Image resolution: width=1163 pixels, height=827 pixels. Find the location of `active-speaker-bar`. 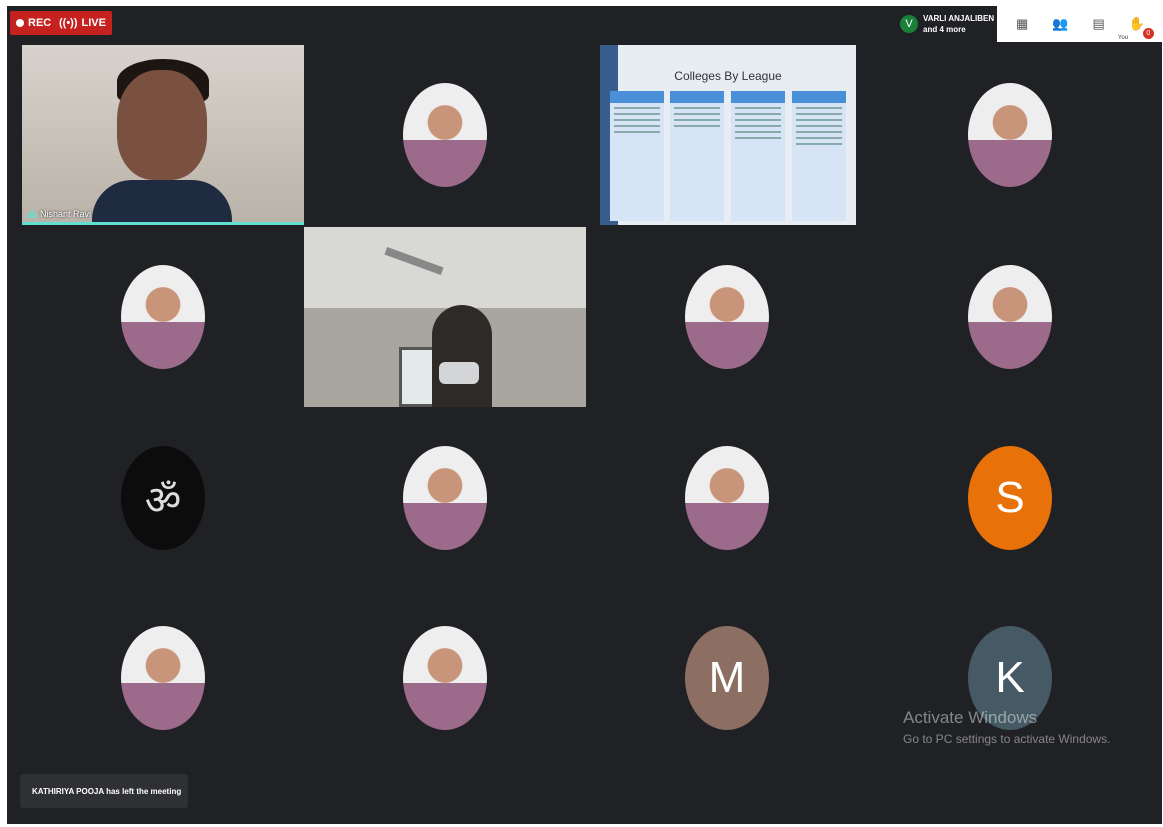

active-speaker-bar is located at coordinates (163, 223).